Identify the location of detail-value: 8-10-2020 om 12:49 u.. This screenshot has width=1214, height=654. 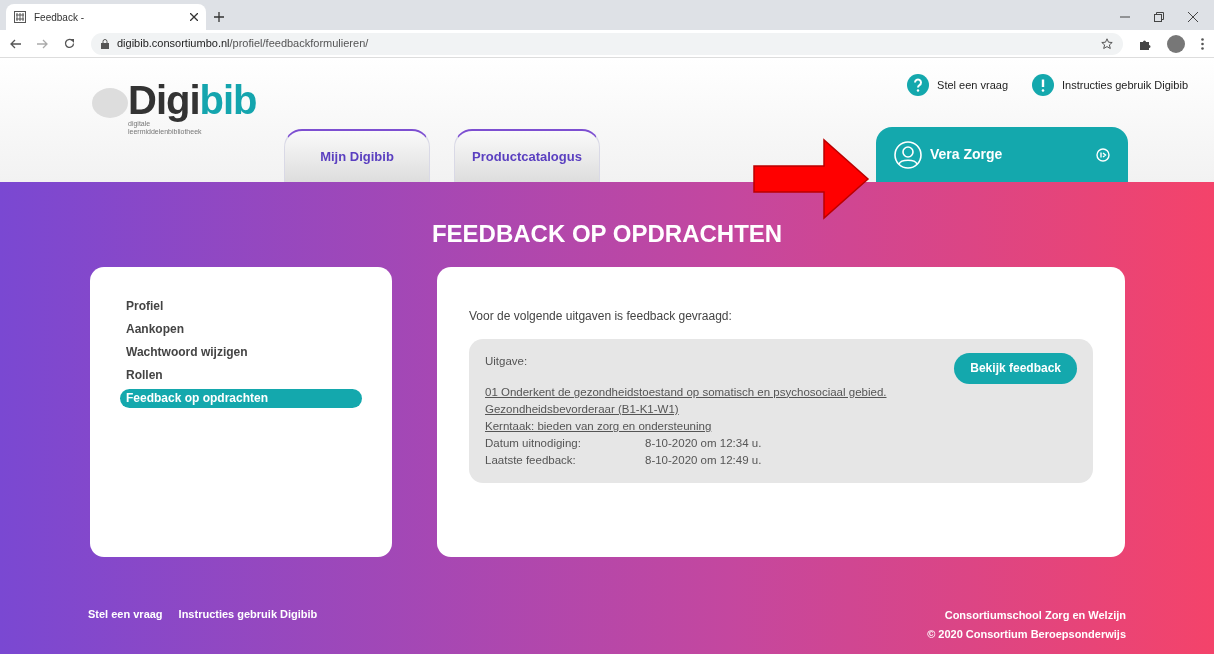
(703, 460).